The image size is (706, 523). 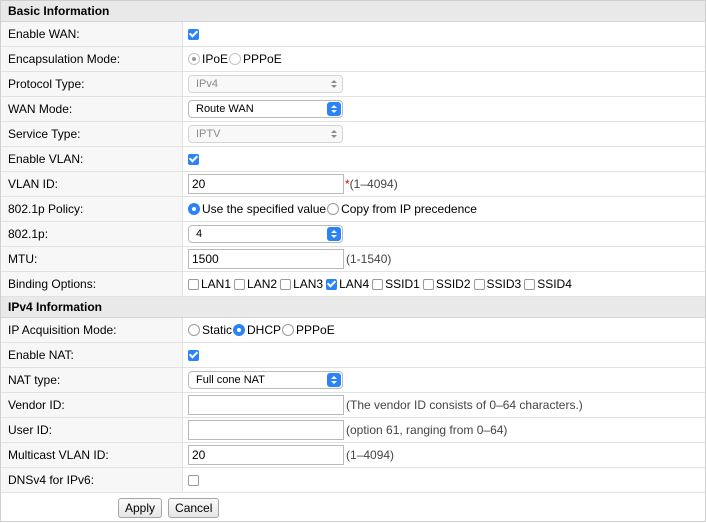 I want to click on enable-wan-label: Enable WAN:, so click(x=92, y=34).